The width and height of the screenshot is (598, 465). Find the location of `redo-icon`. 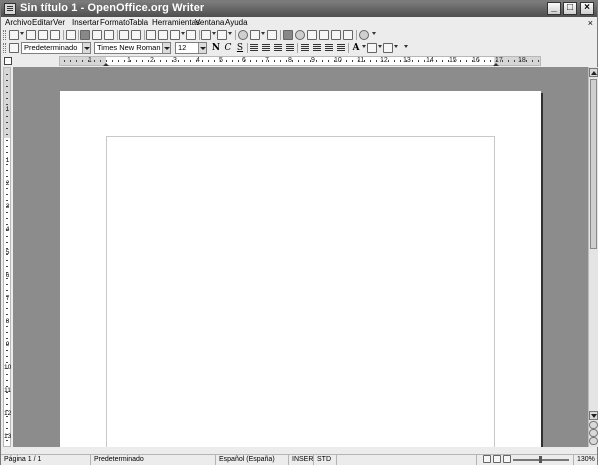

redo-icon is located at coordinates (222, 35).